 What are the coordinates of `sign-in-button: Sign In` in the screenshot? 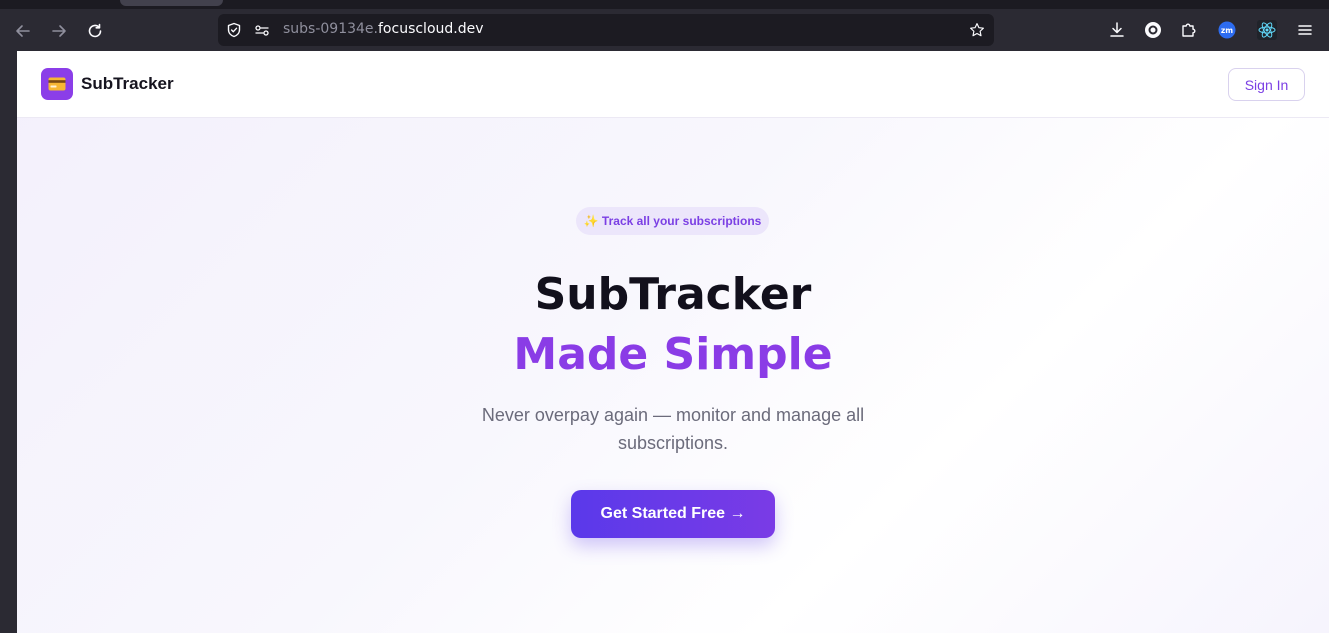 It's located at (1266, 84).